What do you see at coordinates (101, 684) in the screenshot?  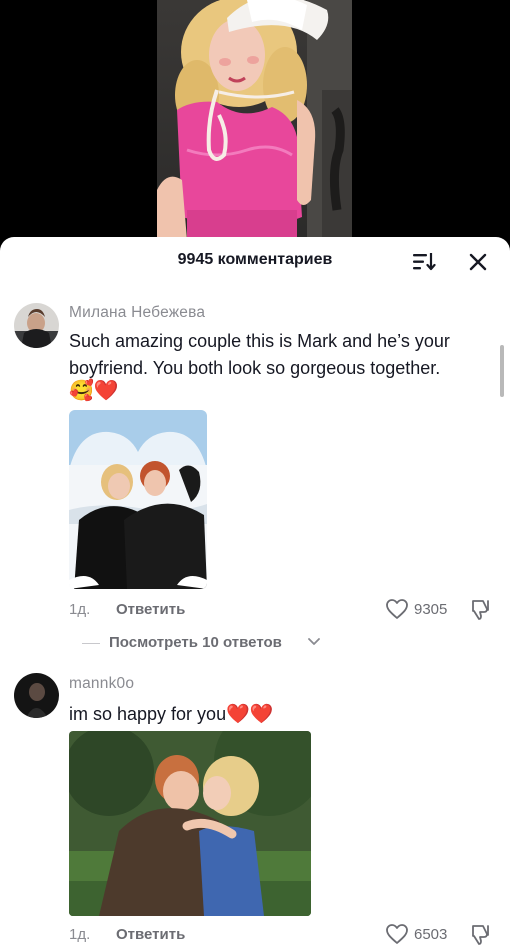 I see `comment-username: mannk0o` at bounding box center [101, 684].